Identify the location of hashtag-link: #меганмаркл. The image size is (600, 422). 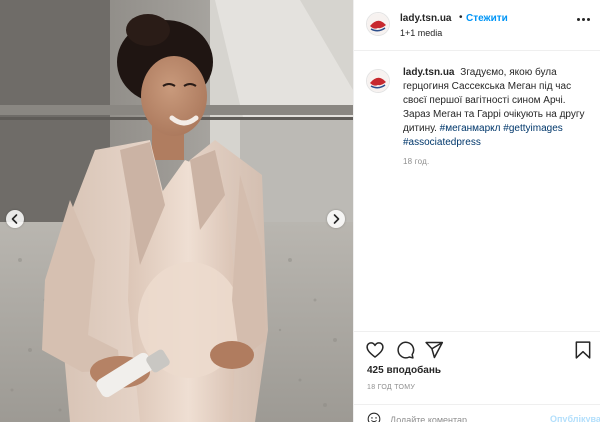
(470, 128).